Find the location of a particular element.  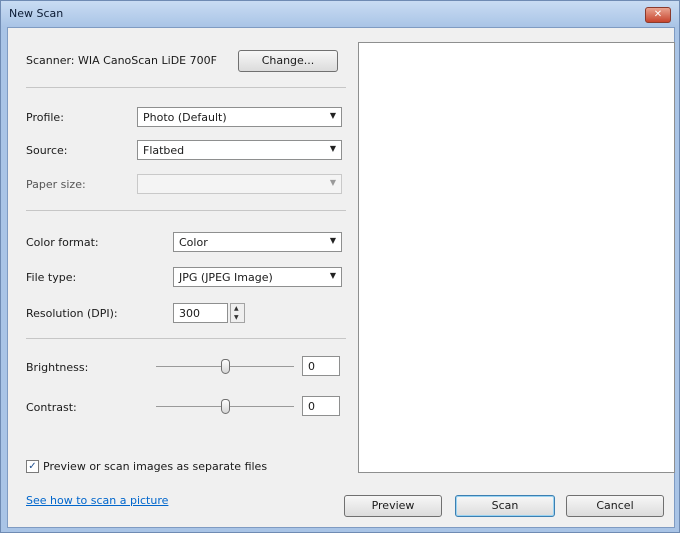

file-type-dropdown: JPG (JPEG Image) ▼ is located at coordinates (257, 277).